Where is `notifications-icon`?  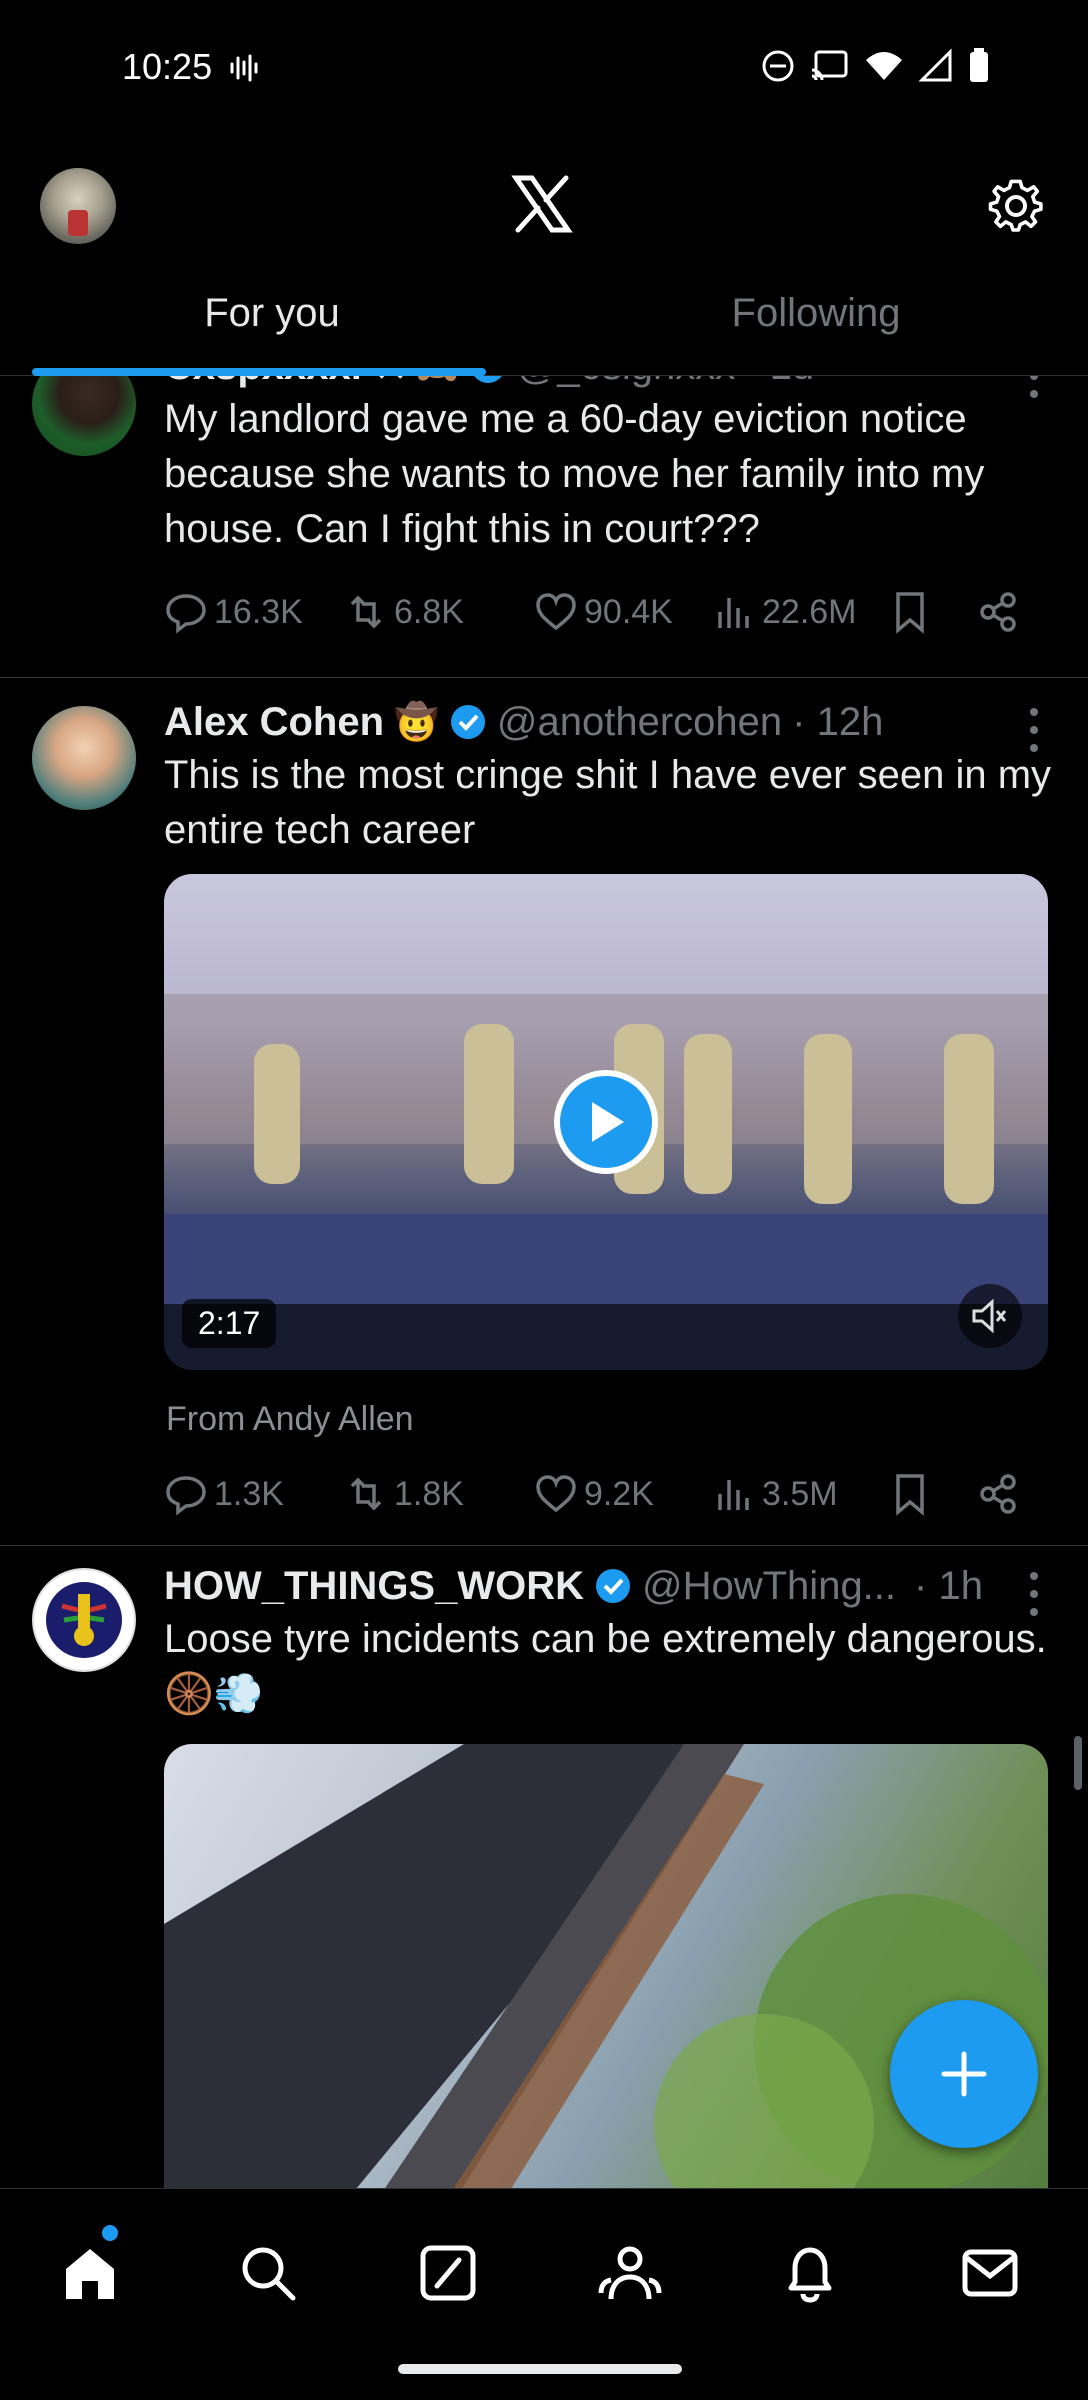
notifications-icon is located at coordinates (810, 2275).